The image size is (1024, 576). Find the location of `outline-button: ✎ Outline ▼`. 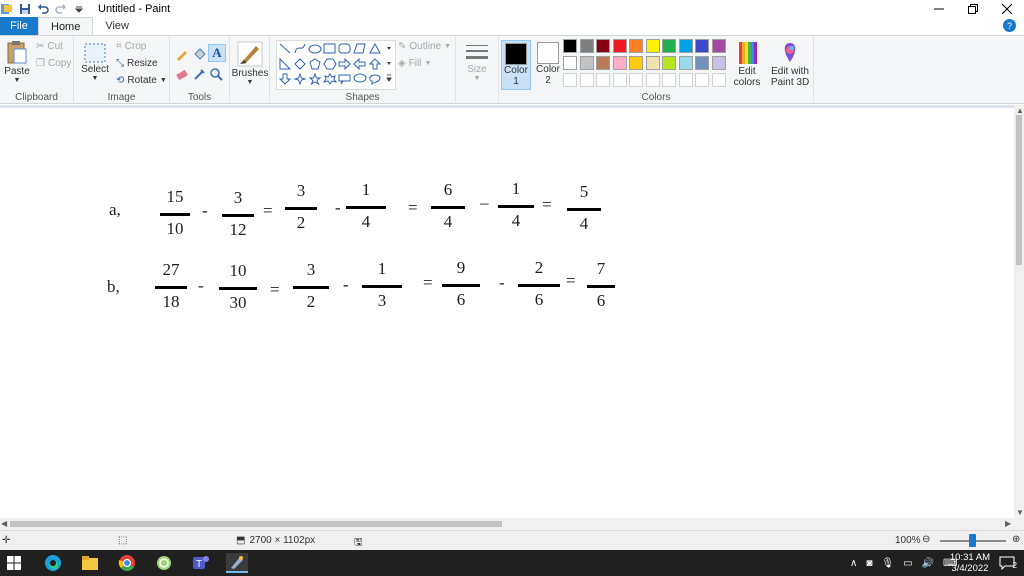

outline-button: ✎ Outline ▼ is located at coordinates (424, 46).